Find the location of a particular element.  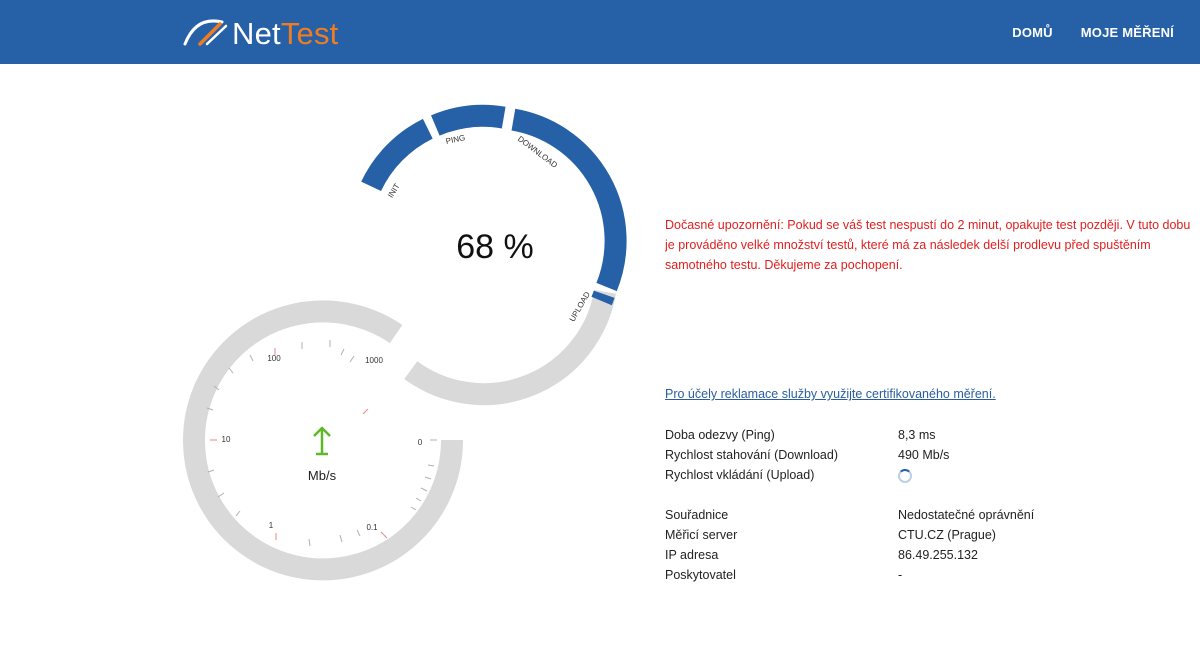

tick-label-10: 10 is located at coordinates (226, 439).